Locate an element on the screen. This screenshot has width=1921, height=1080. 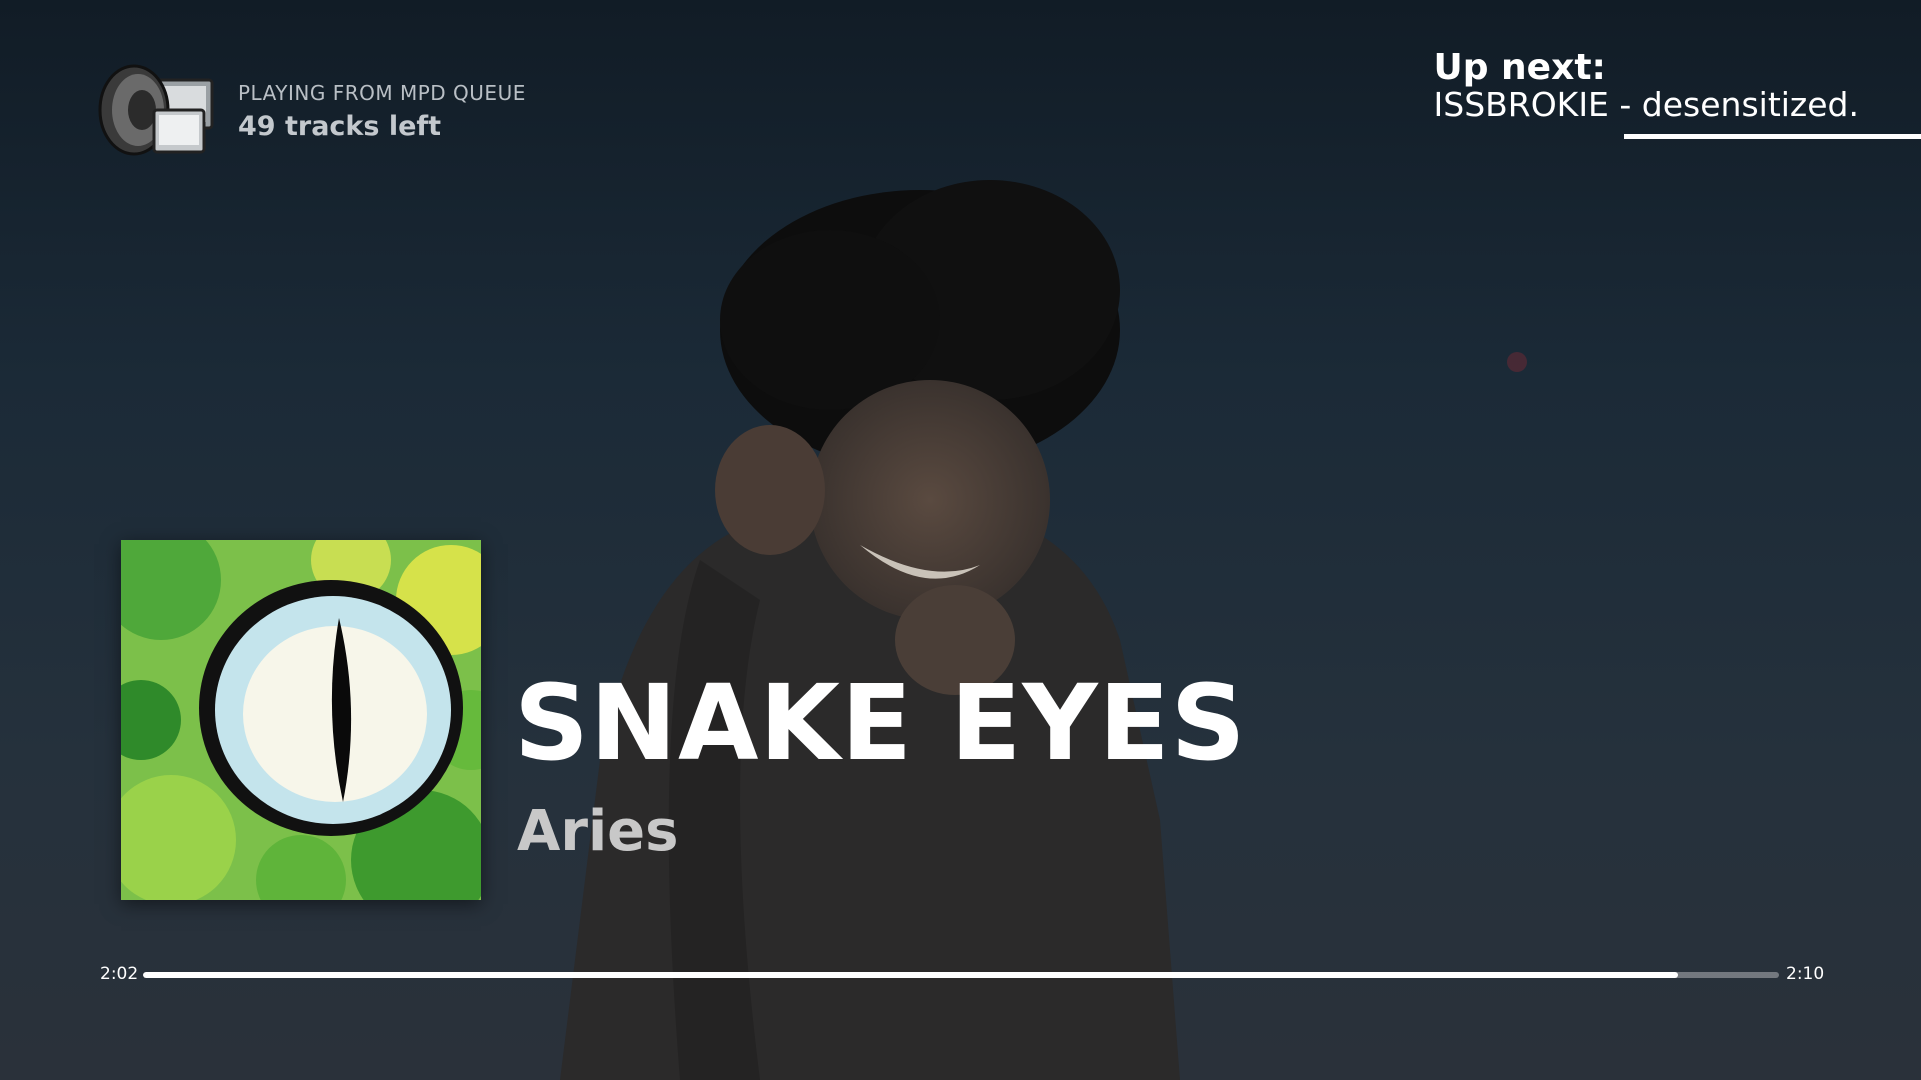
playback-source: PLAYING FROM MPD QUEUE 49 tracks left is located at coordinates (312, 111).